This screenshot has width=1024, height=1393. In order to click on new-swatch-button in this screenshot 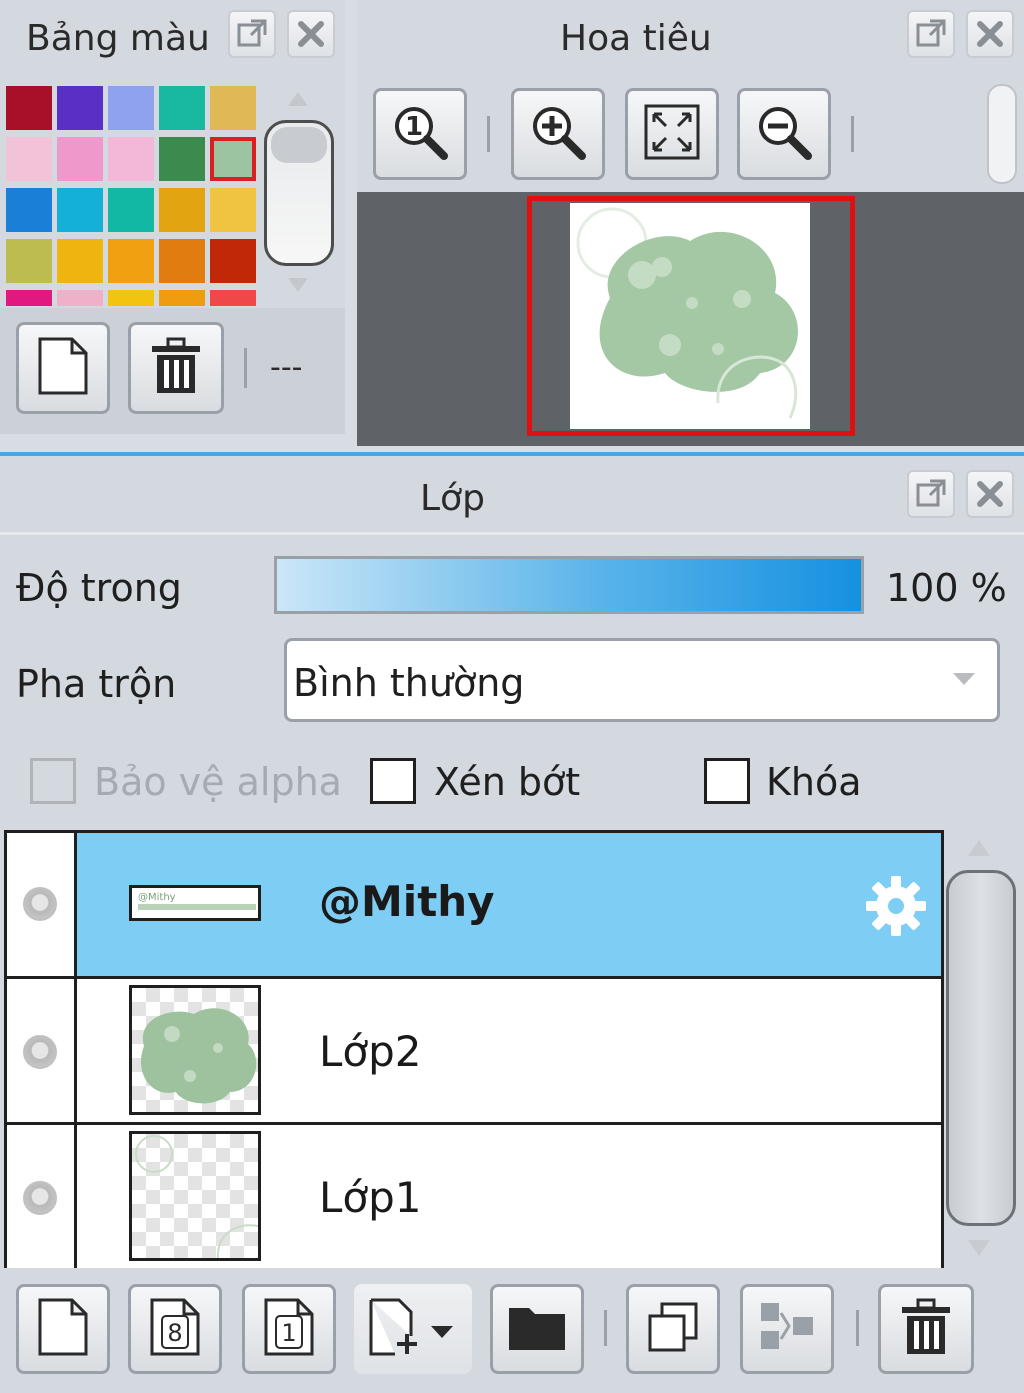, I will do `click(63, 368)`.